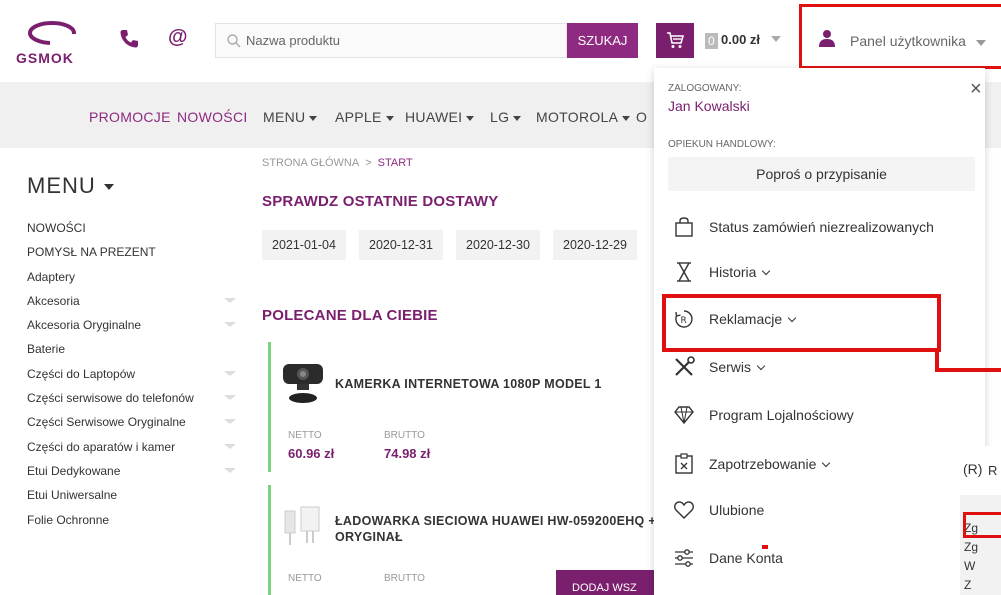 This screenshot has height=595, width=1001. I want to click on close-icon: ×, so click(976, 89).